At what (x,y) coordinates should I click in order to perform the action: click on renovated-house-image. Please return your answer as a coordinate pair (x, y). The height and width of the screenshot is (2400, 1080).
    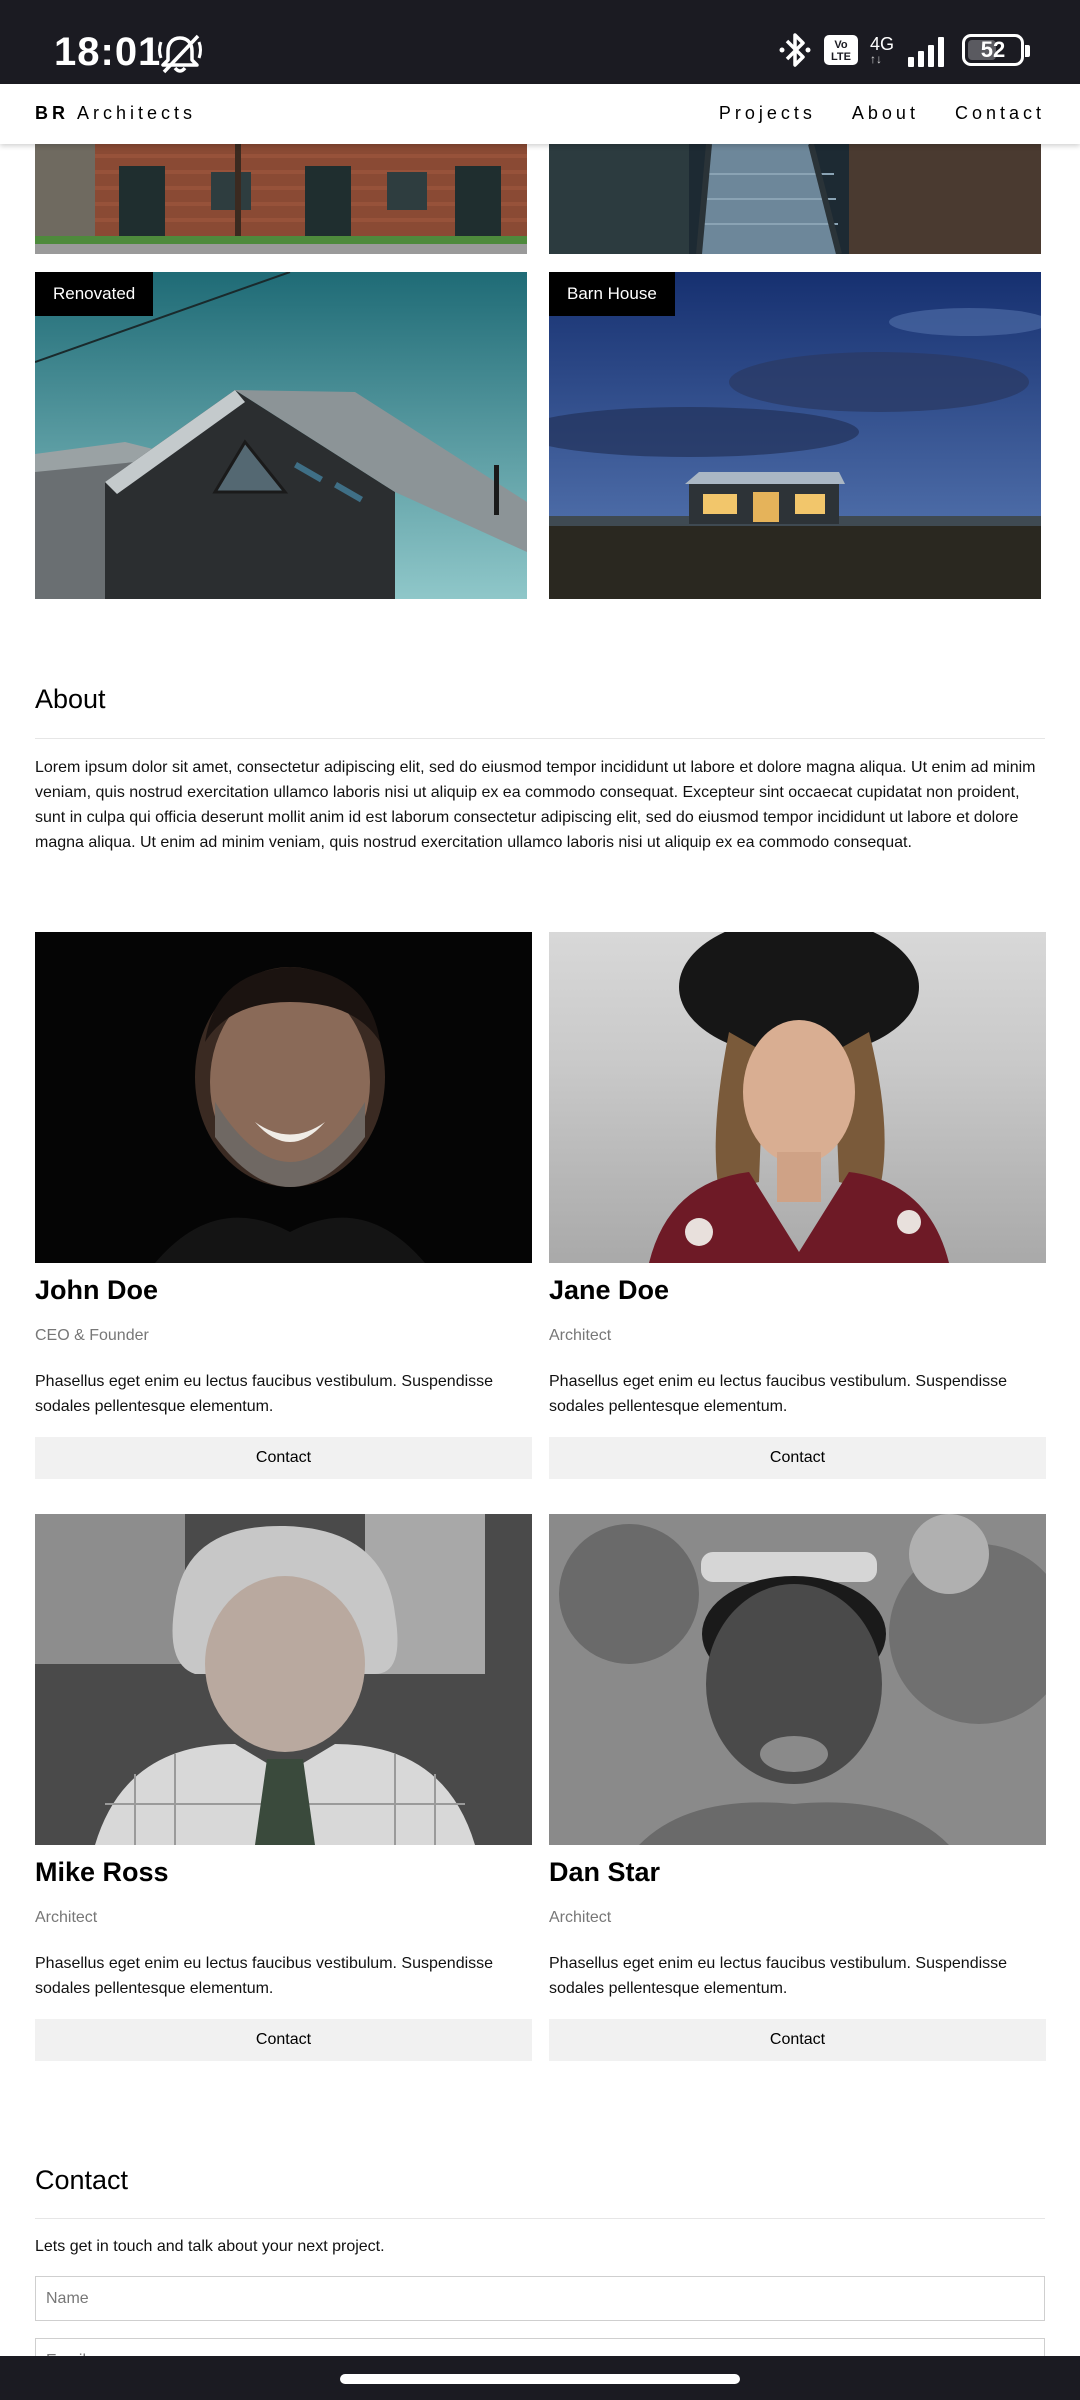
    Looking at the image, I should click on (281, 435).